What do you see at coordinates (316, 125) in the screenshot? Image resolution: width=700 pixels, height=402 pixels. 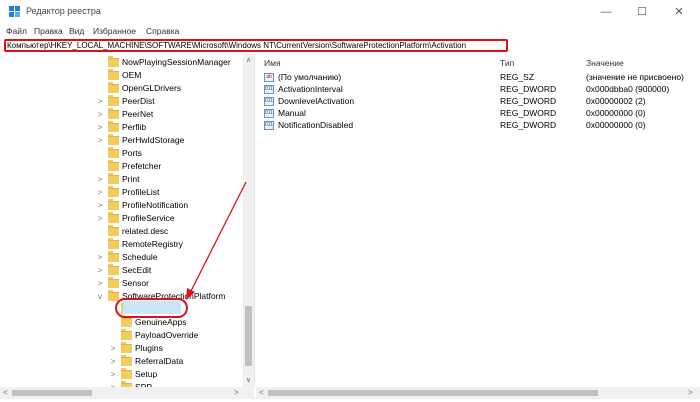 I see `value-name: NotificationDisabled` at bounding box center [316, 125].